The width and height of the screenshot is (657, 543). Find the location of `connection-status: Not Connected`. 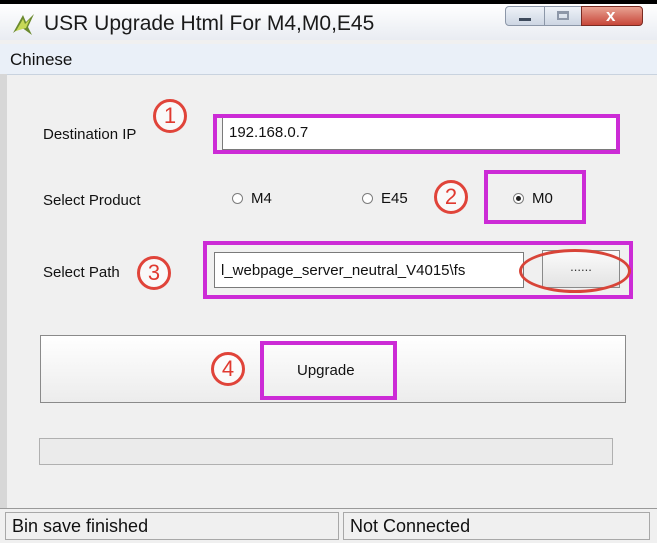

connection-status: Not Connected is located at coordinates (496, 526).